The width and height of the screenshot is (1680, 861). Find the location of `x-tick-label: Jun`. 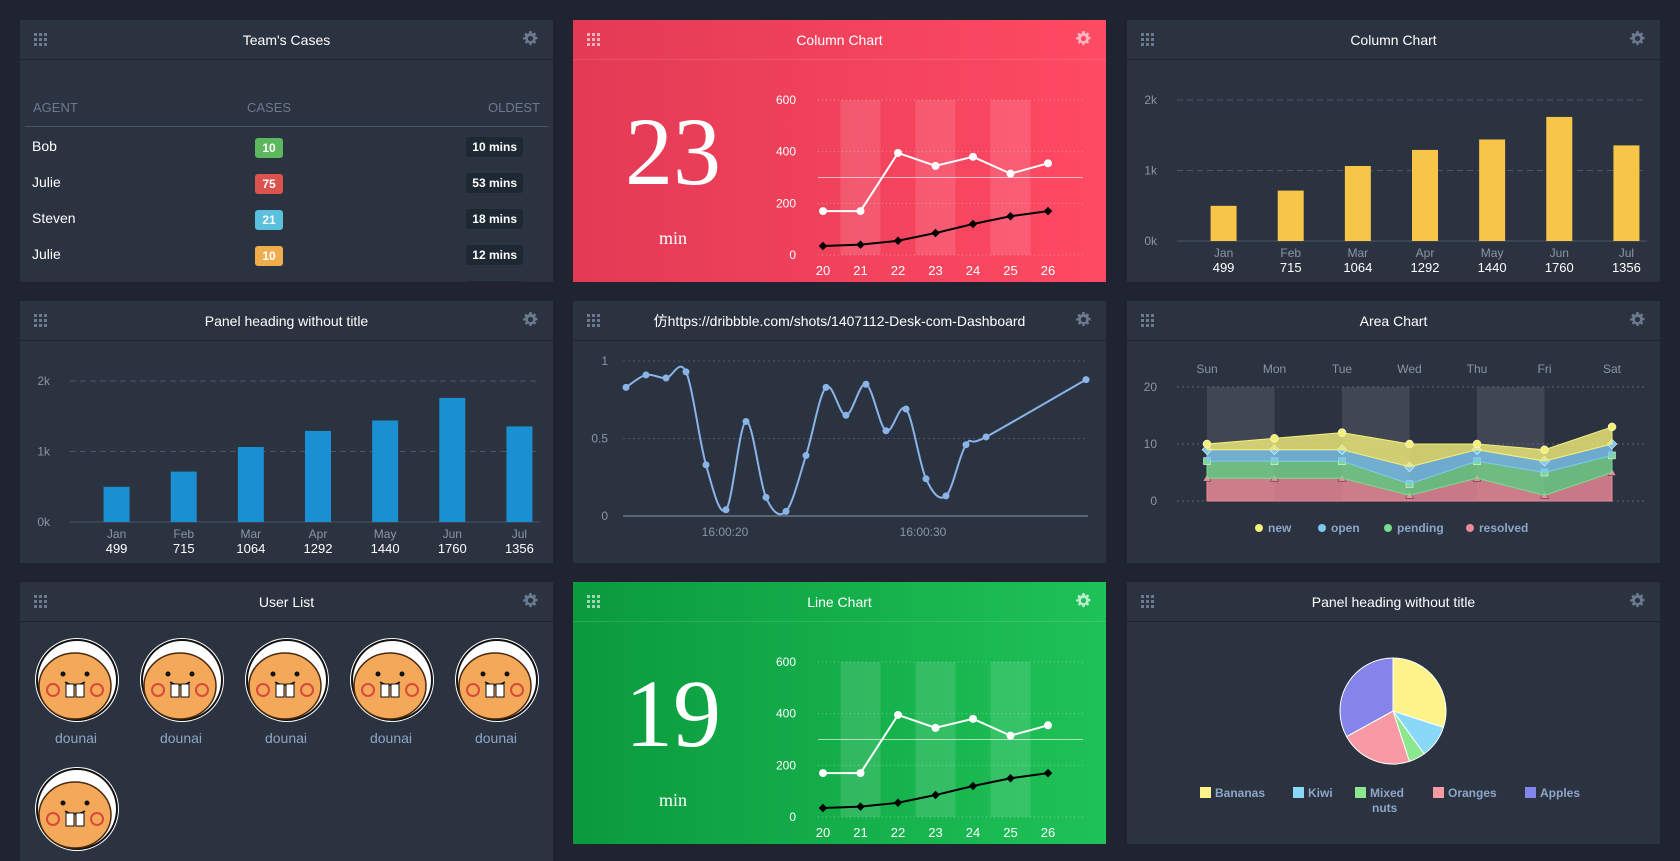

x-tick-label: Jun is located at coordinates (452, 534).